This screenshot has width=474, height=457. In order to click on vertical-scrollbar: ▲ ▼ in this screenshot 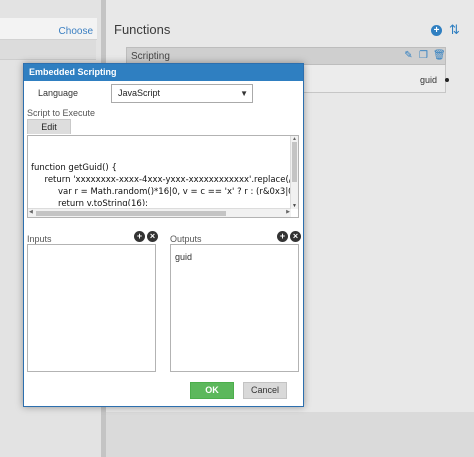, I will do `click(294, 172)`.